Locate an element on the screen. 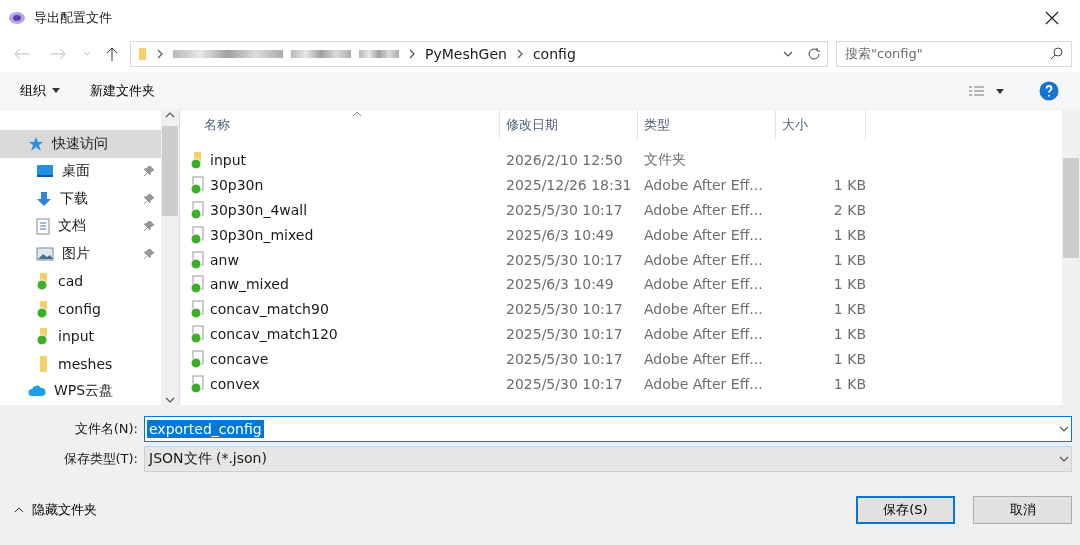  sidebar-item: 桌面 is located at coordinates (80, 171).